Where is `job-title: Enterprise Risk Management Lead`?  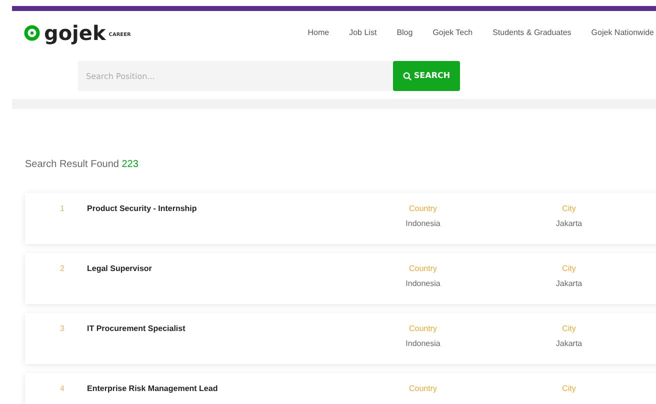
job-title: Enterprise Risk Management Lead is located at coordinates (153, 389).